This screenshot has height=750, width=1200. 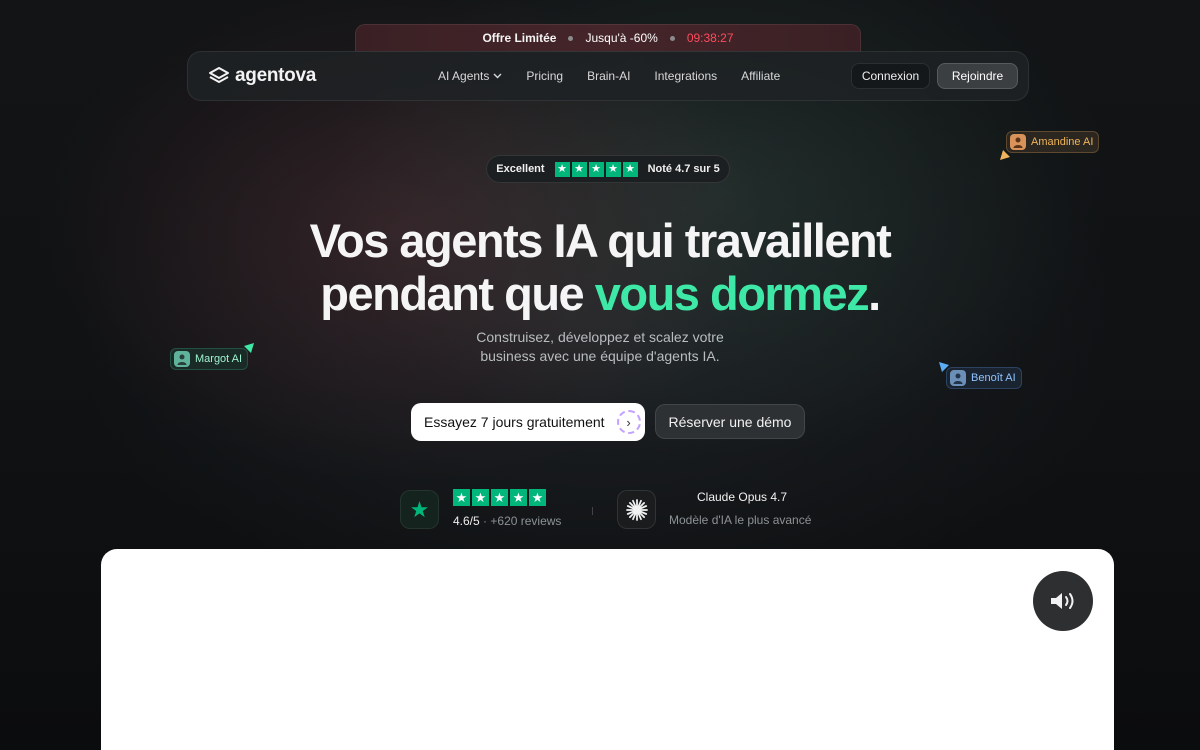 I want to click on agentova-logo-icon, so click(x=219, y=75).